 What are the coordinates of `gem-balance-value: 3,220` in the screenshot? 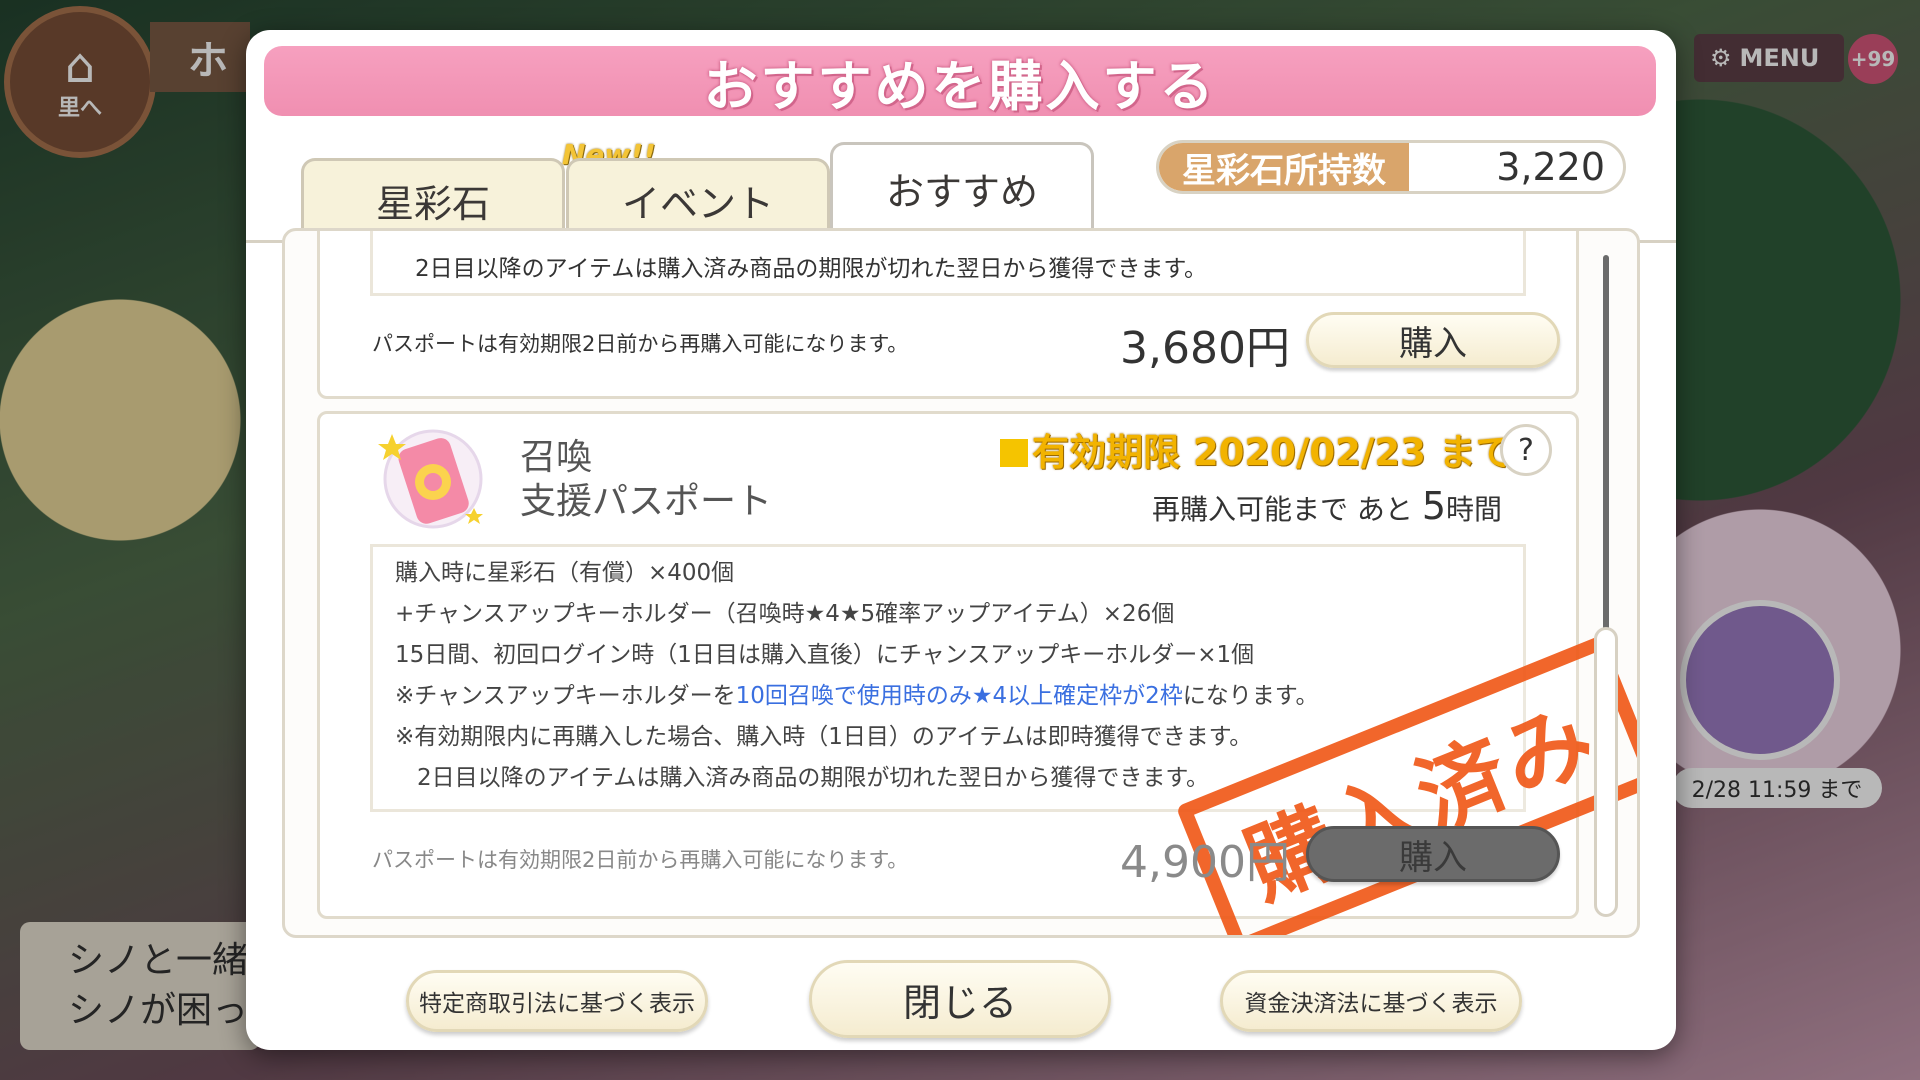 It's located at (1550, 167).